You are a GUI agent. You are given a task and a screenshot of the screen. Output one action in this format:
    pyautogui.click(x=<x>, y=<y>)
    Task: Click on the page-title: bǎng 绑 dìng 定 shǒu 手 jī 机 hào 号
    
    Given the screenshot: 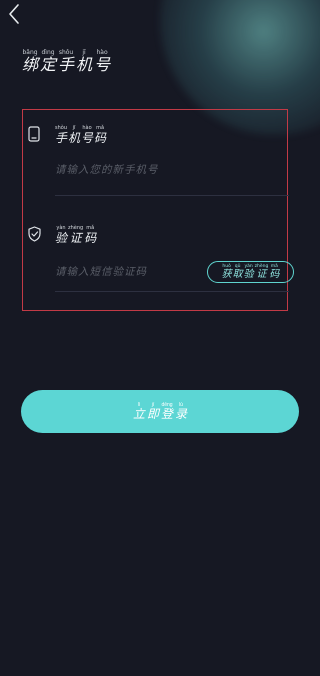 What is the action you would take?
    pyautogui.click(x=66, y=61)
    